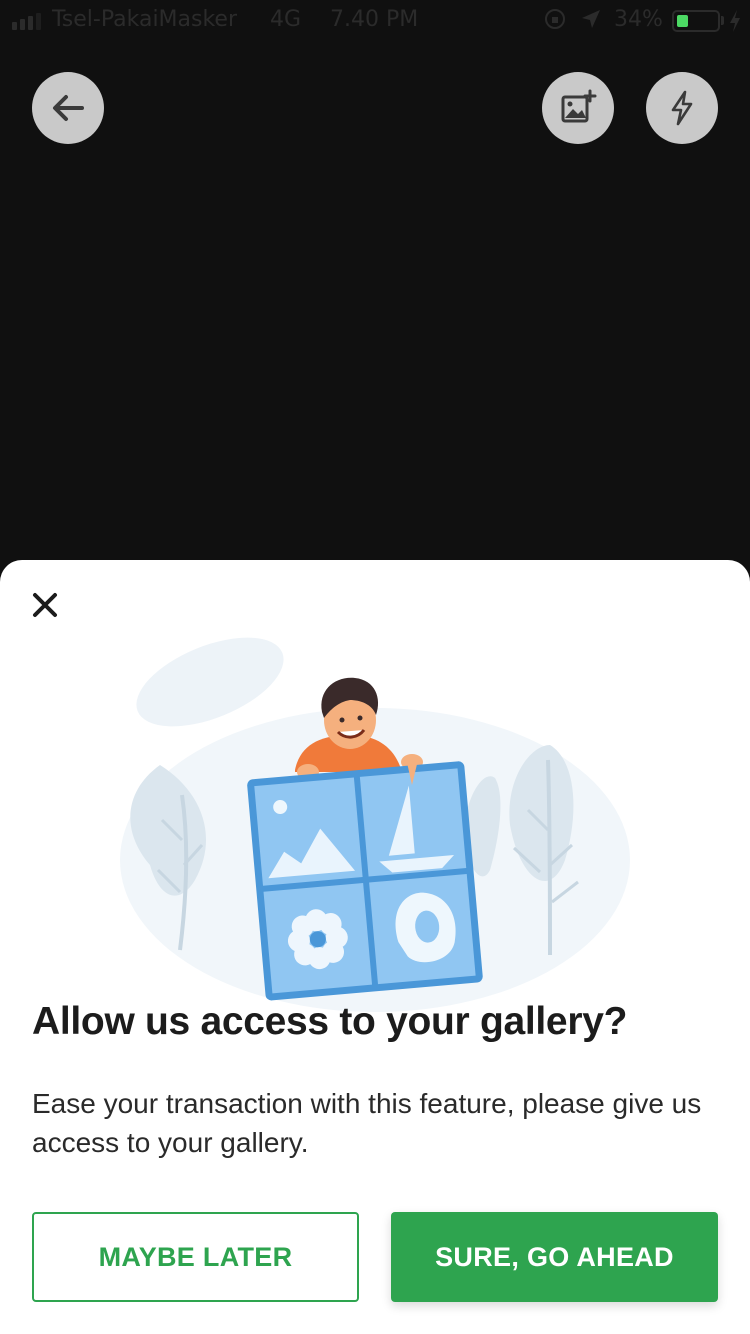 The height and width of the screenshot is (1334, 750). Describe the element at coordinates (330, 1021) in the screenshot. I see `dialog-title: Allow us access to your gallery?` at that location.